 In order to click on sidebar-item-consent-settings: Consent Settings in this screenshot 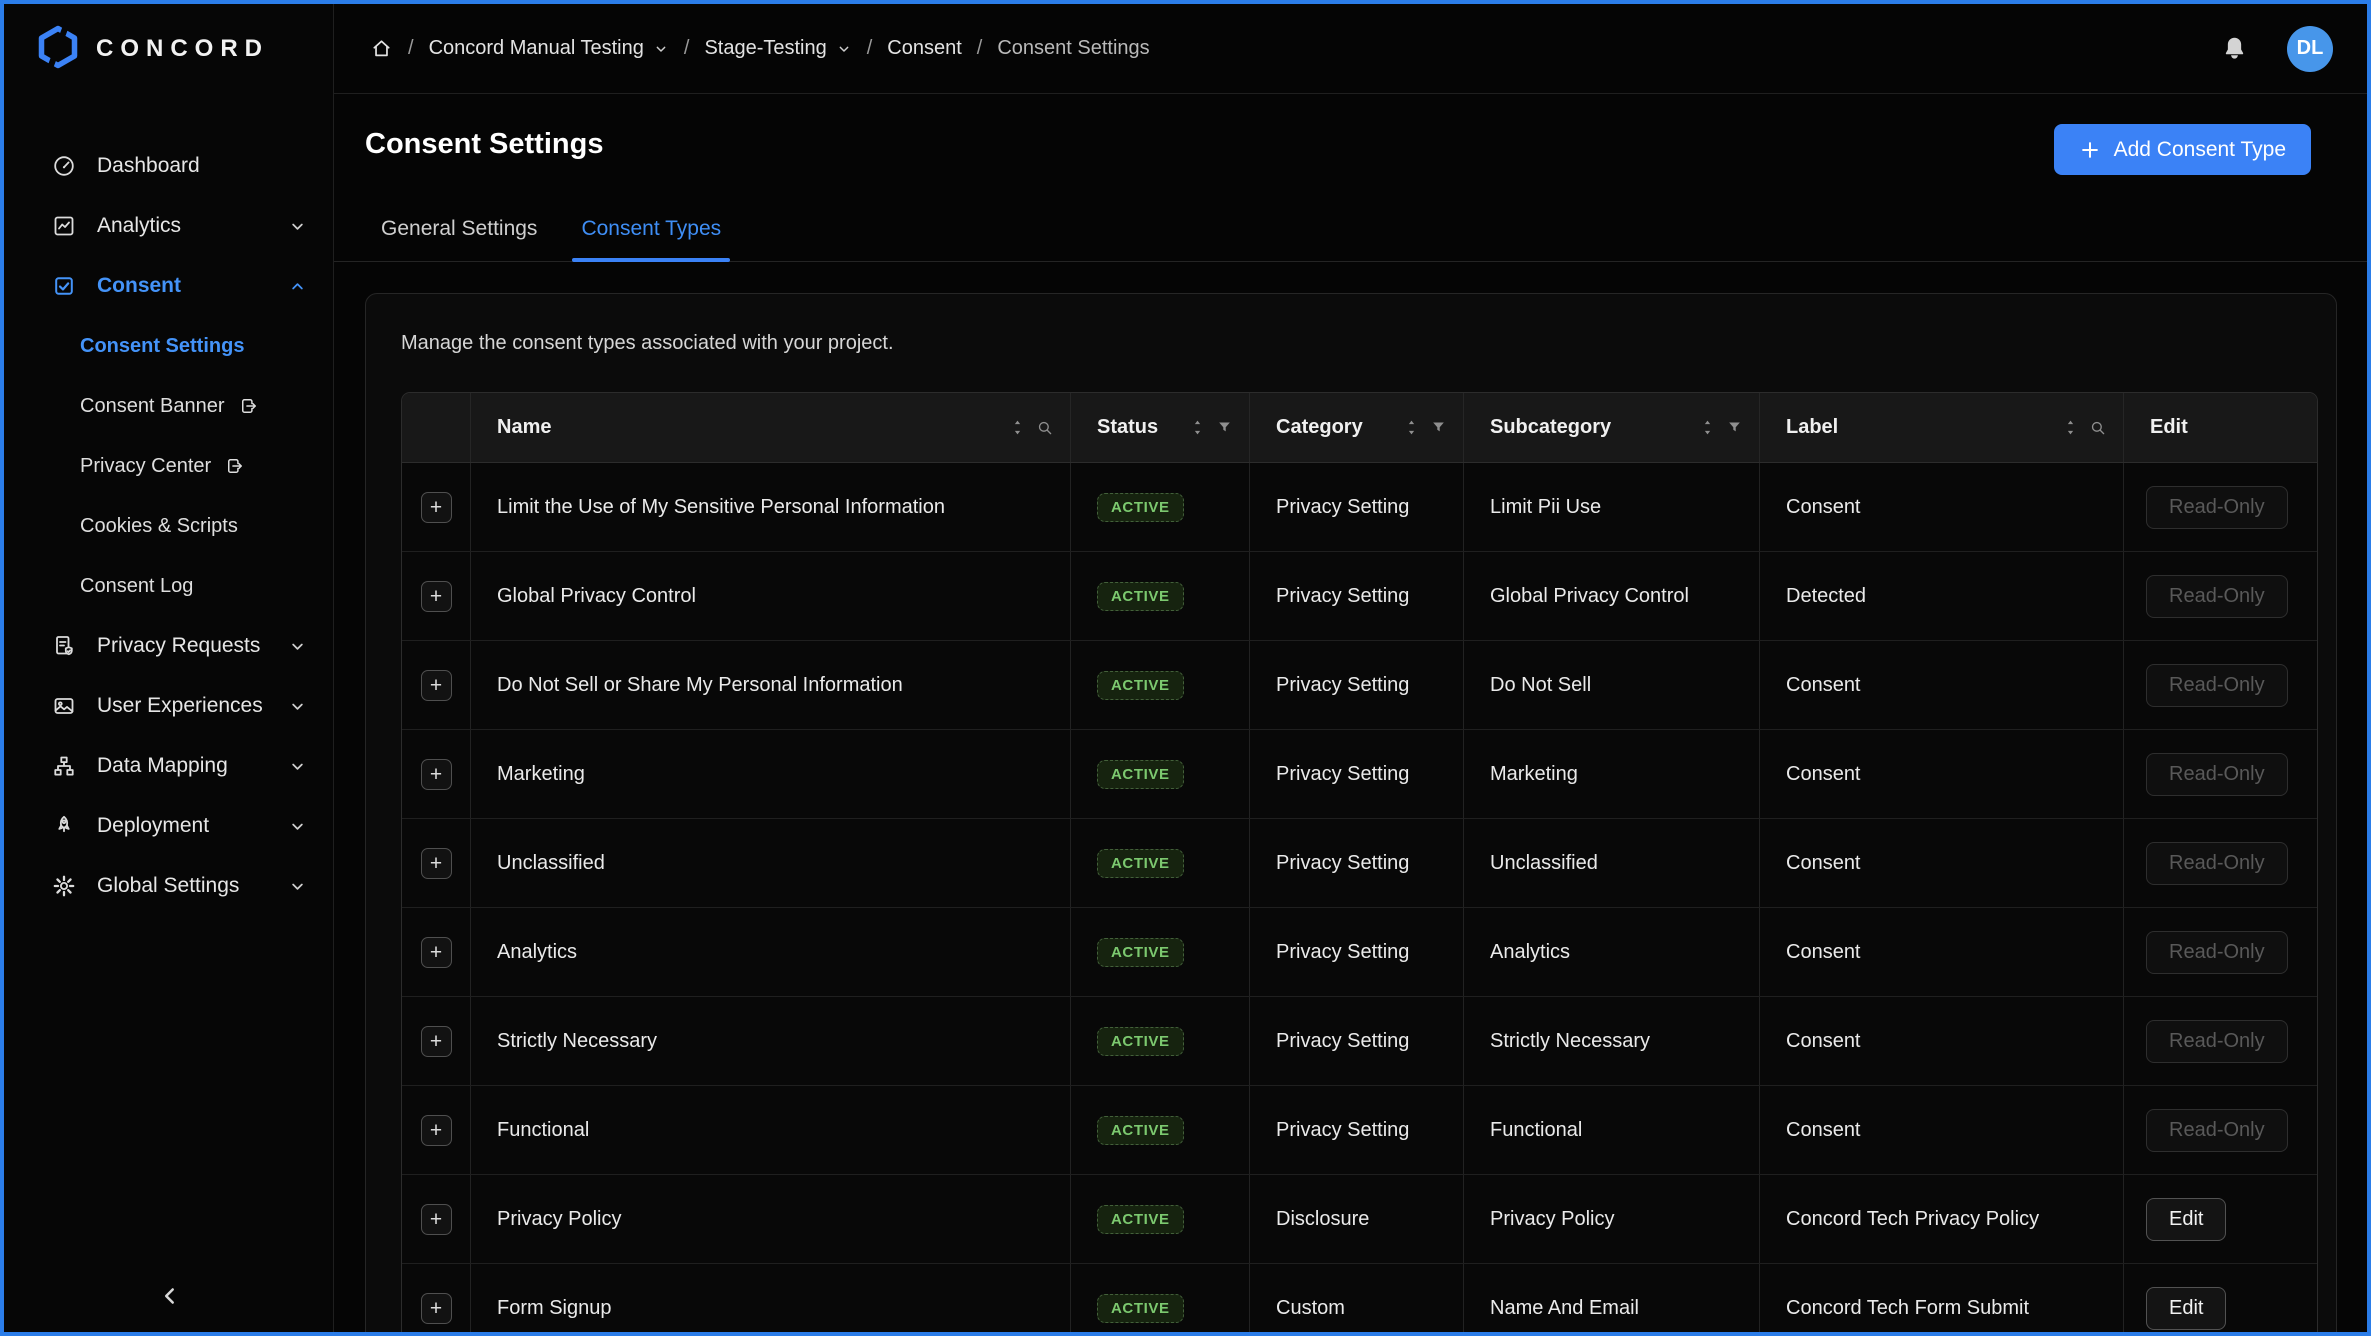, I will do `click(168, 346)`.